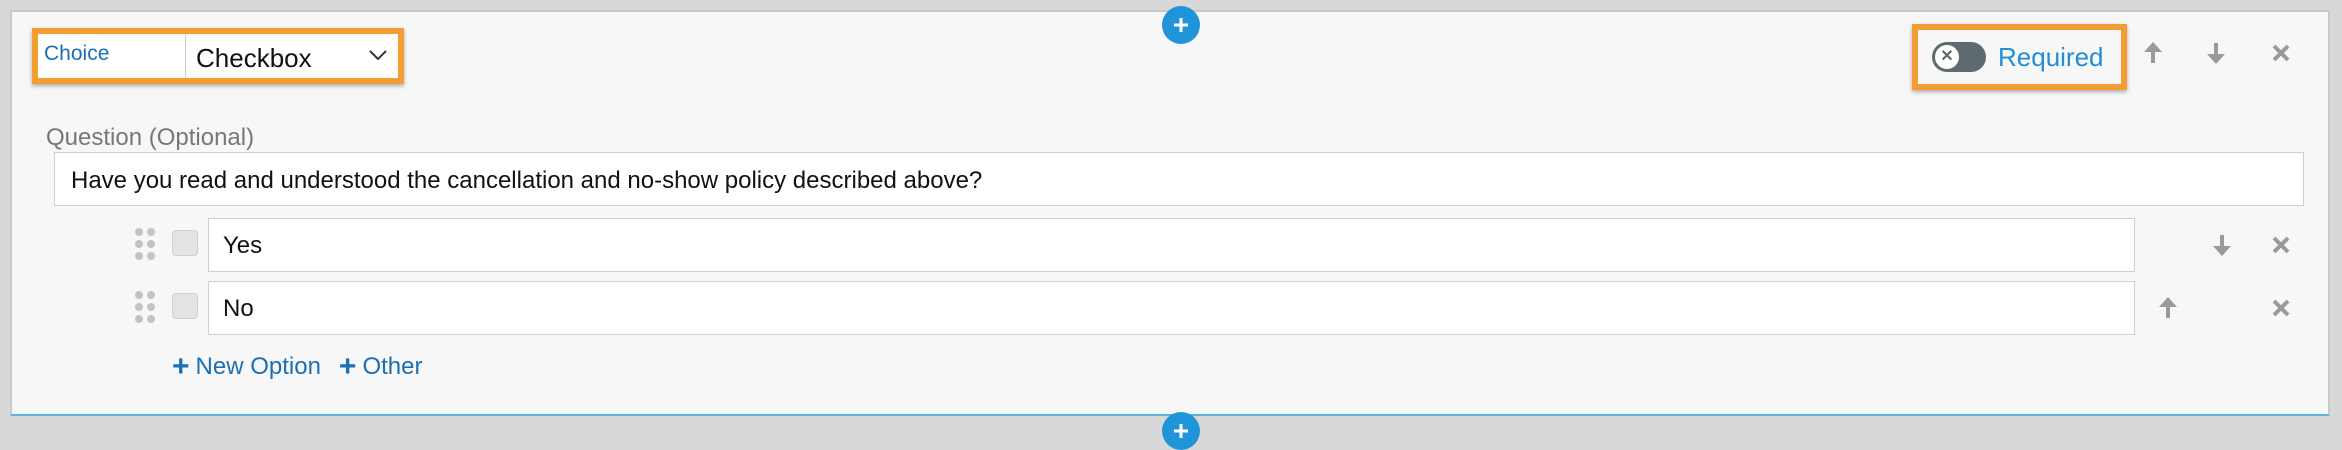 The width and height of the screenshot is (2342, 450). I want to click on question-type-selector: Choice Checkbox, so click(218, 56).